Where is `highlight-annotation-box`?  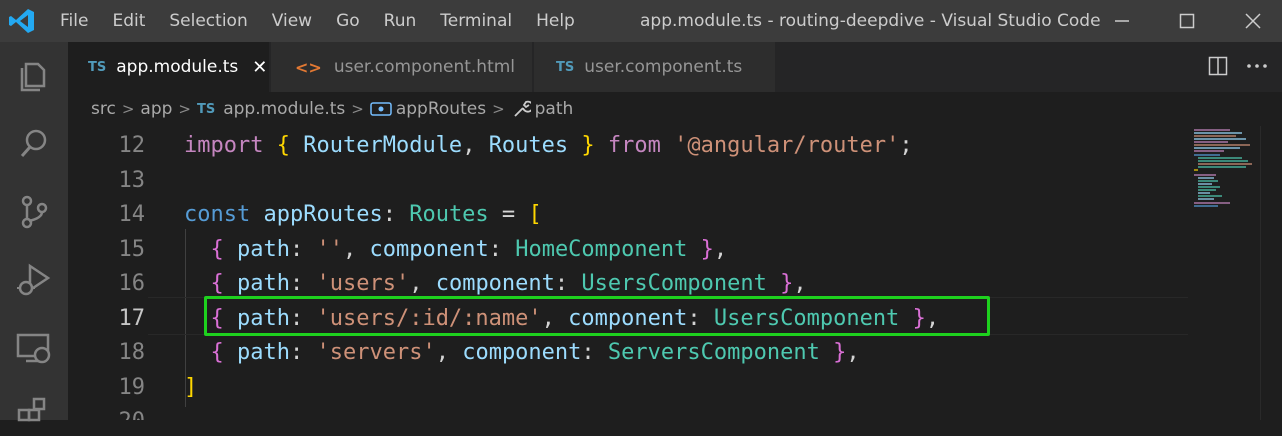 highlight-annotation-box is located at coordinates (597, 316).